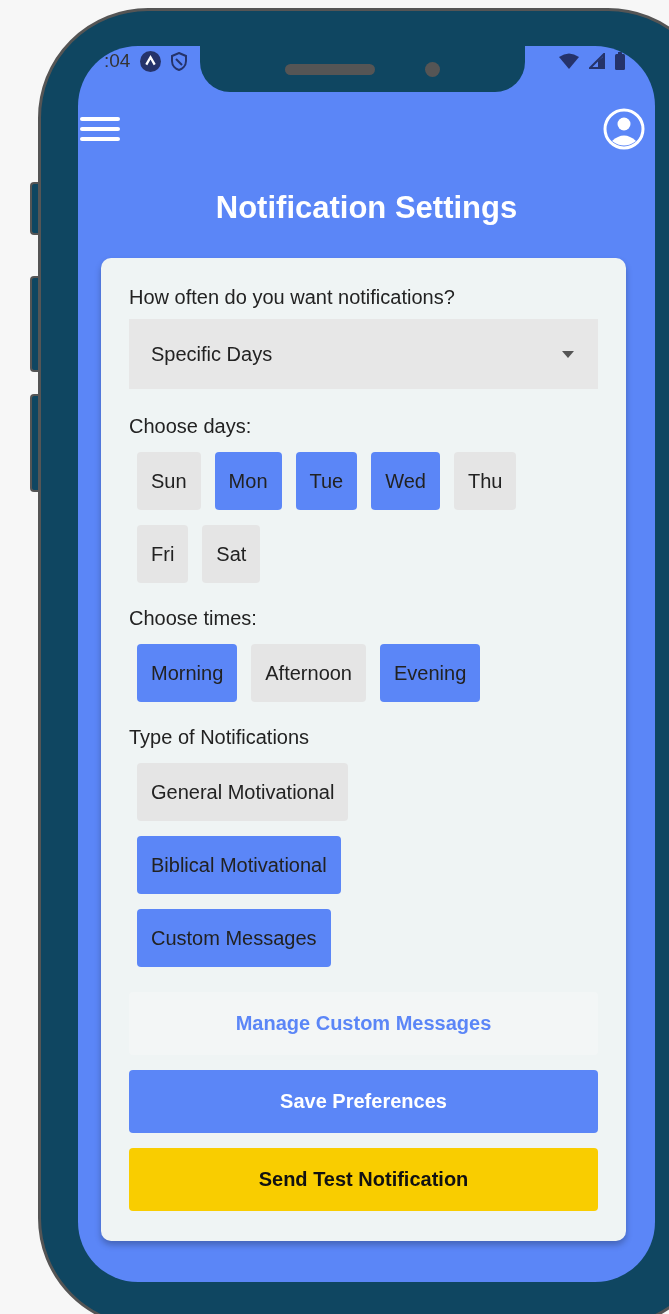 The width and height of the screenshot is (669, 1314). What do you see at coordinates (179, 61) in the screenshot?
I see `shield-icon` at bounding box center [179, 61].